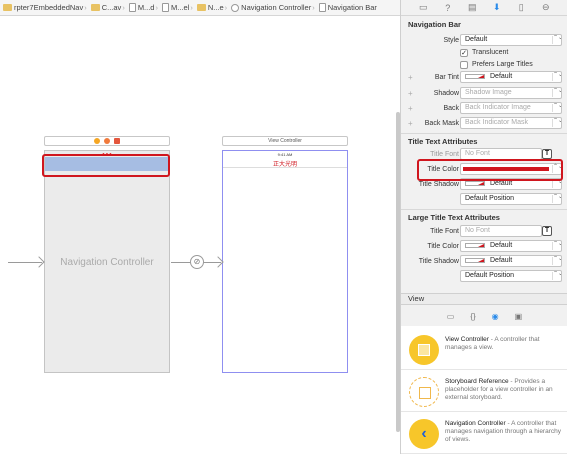  What do you see at coordinates (490, 170) in the screenshot?
I see `title-color-highlight` at bounding box center [490, 170].